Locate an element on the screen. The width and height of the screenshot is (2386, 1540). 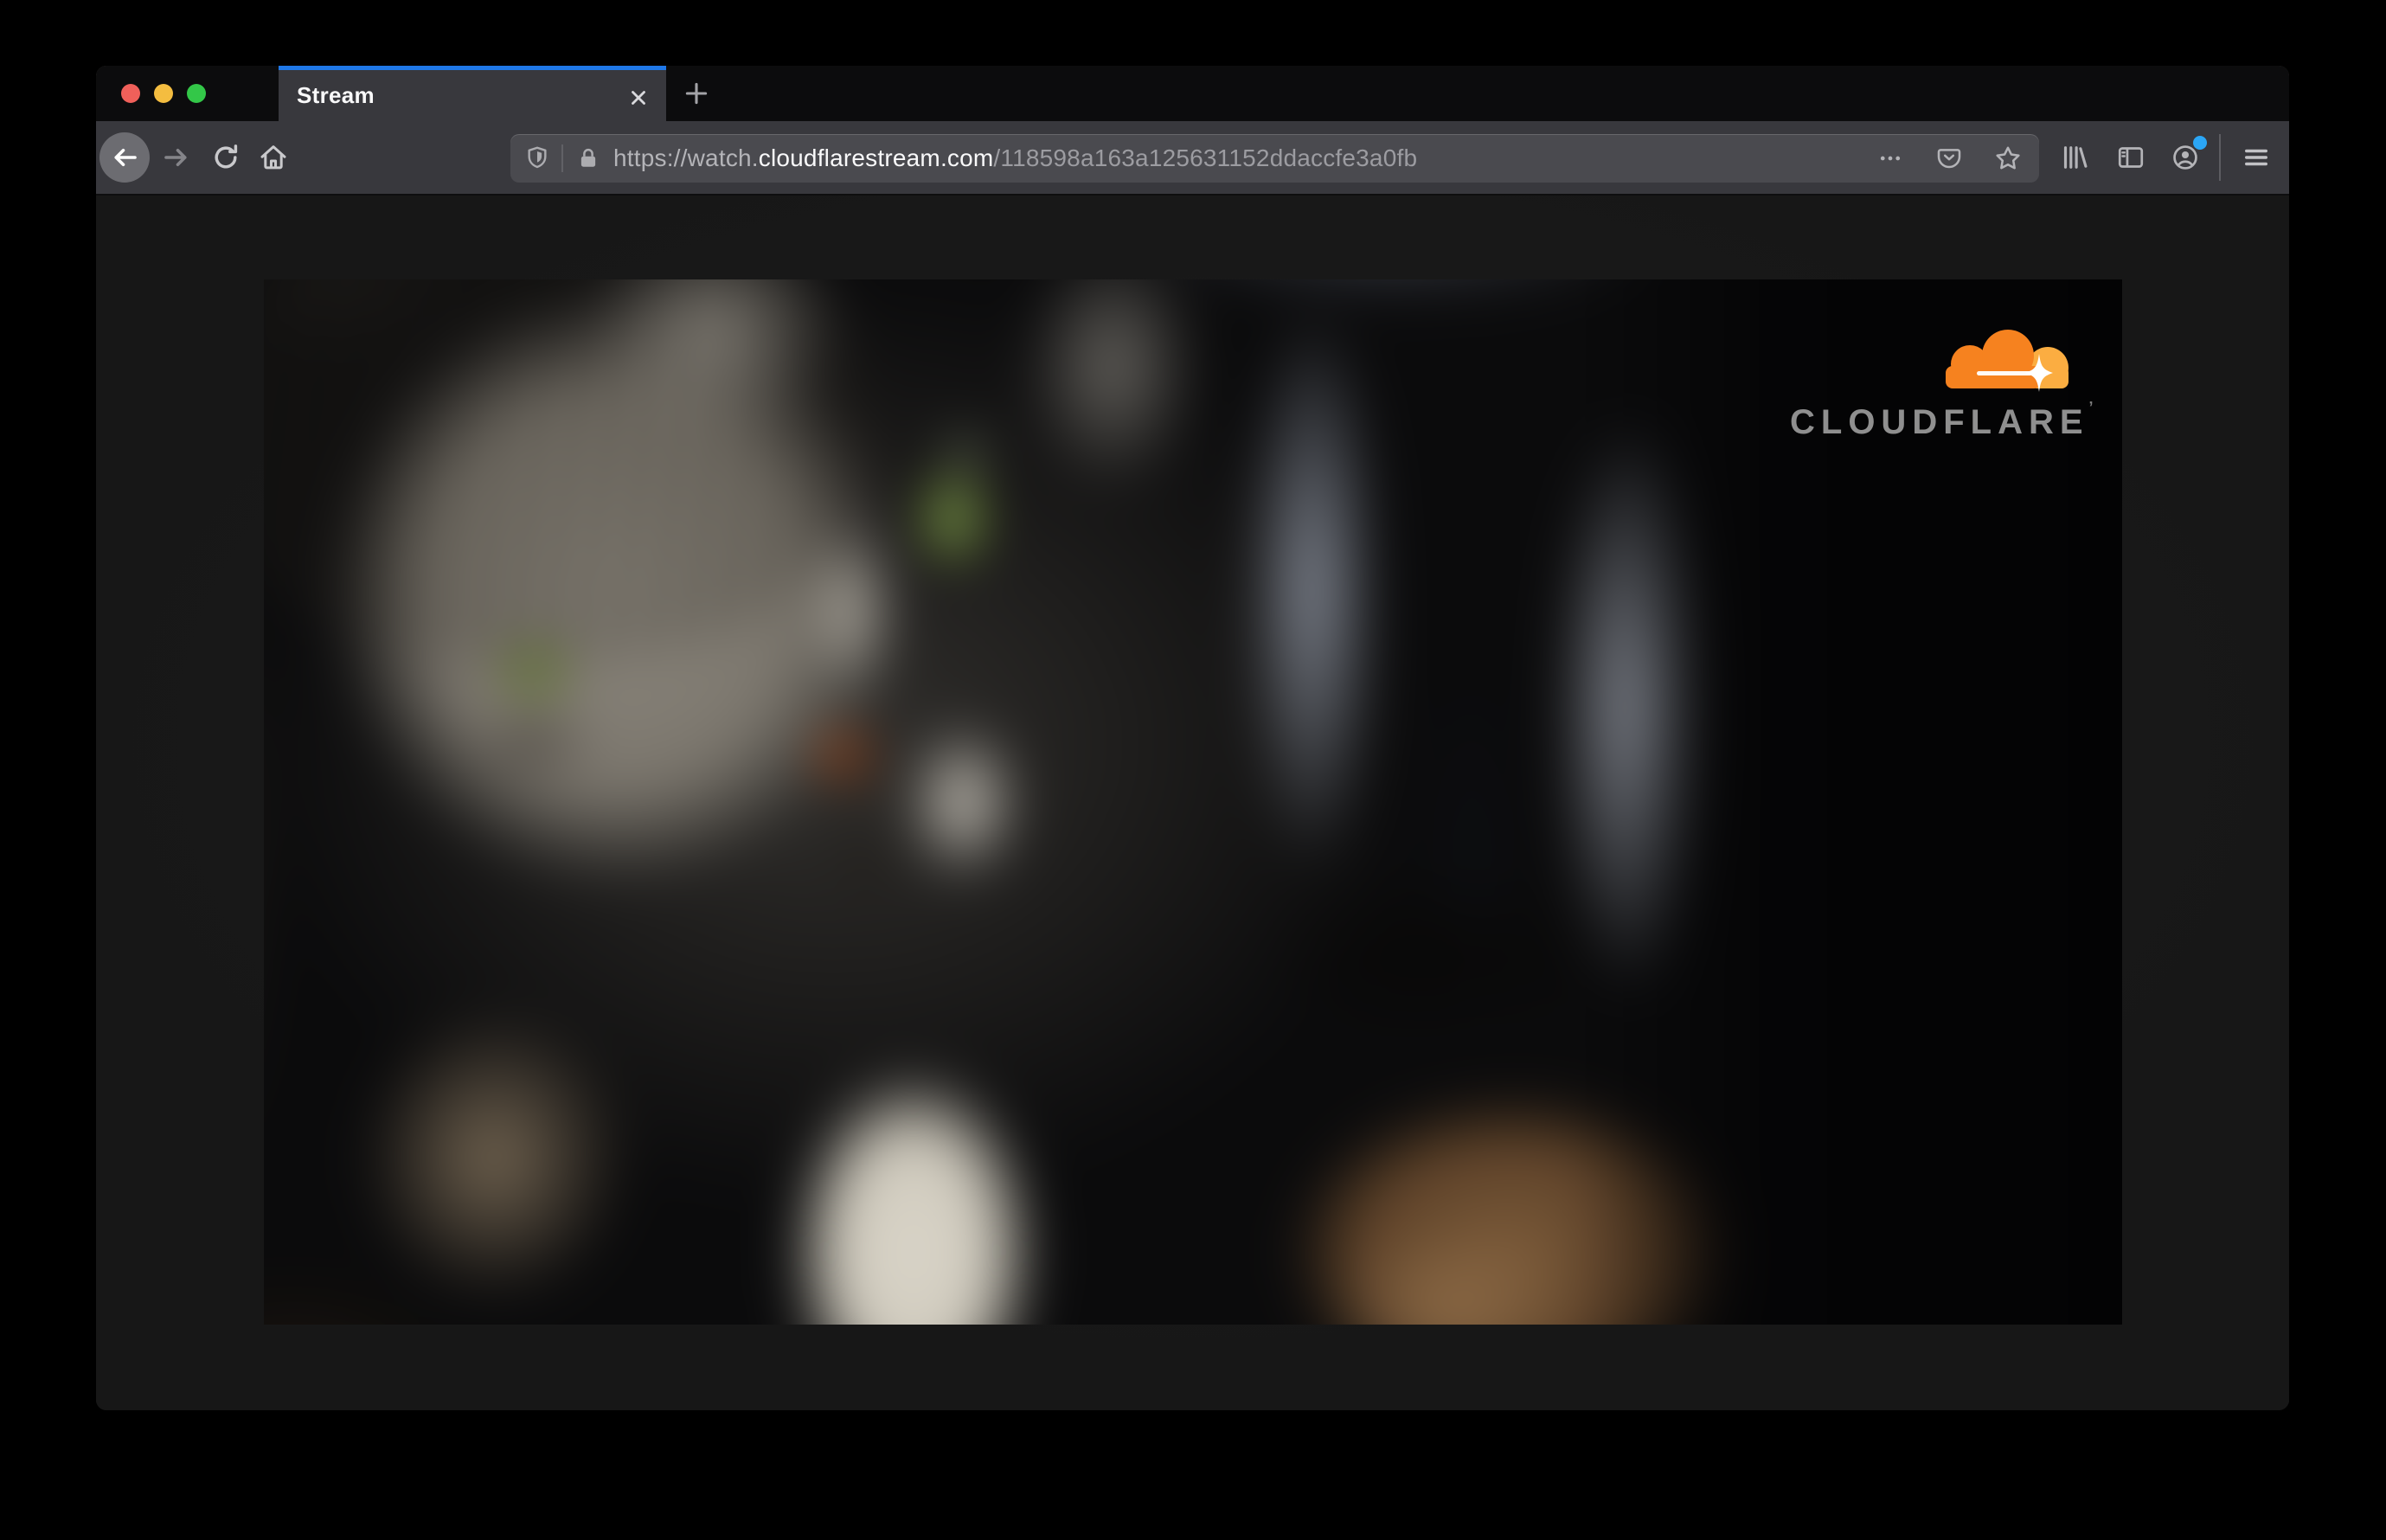
forward-button is located at coordinates (176, 157).